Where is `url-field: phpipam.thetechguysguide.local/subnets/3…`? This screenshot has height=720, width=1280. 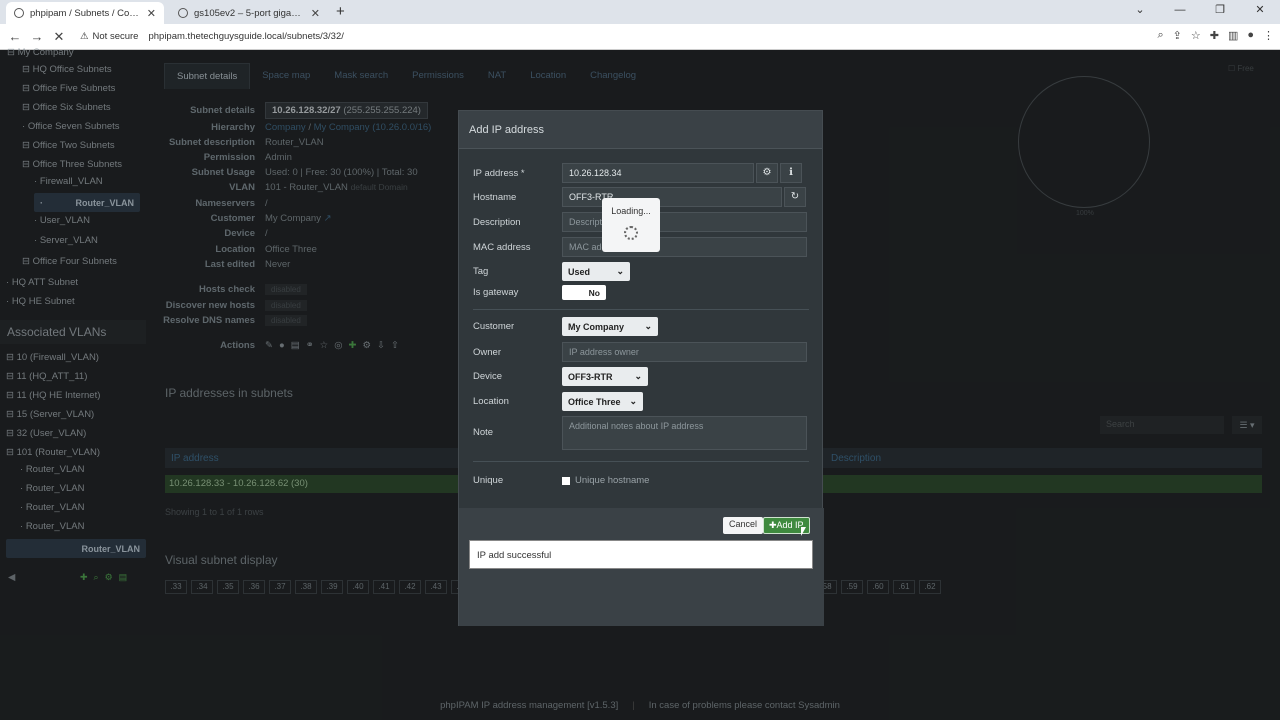
url-field: phpipam.thetechguysguide.local/subnets/3… is located at coordinates (245, 36).